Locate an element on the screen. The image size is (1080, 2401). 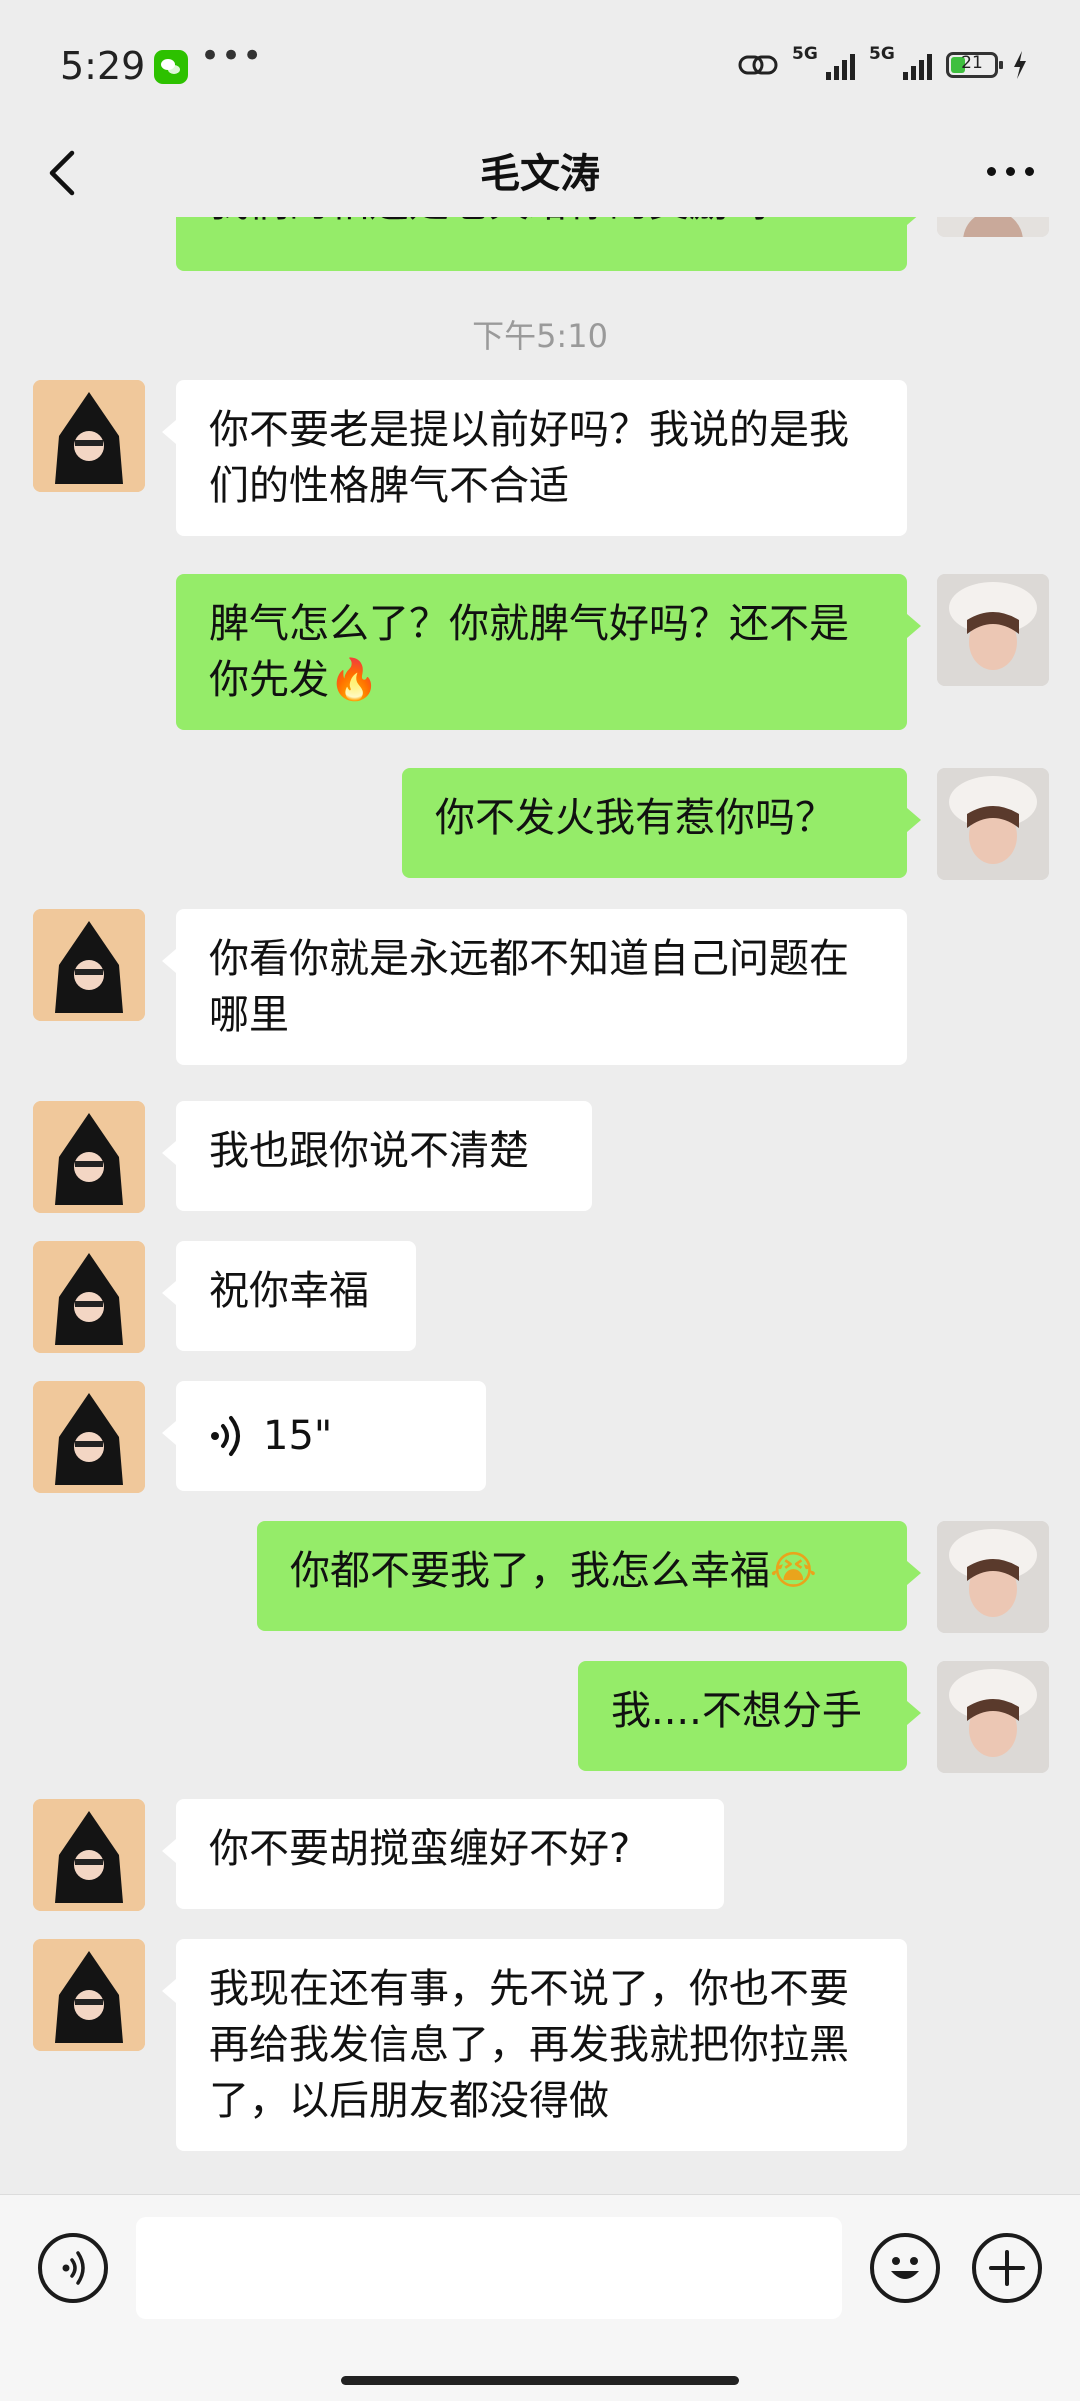
voice-duration: 15" is located at coordinates (298, 1436).